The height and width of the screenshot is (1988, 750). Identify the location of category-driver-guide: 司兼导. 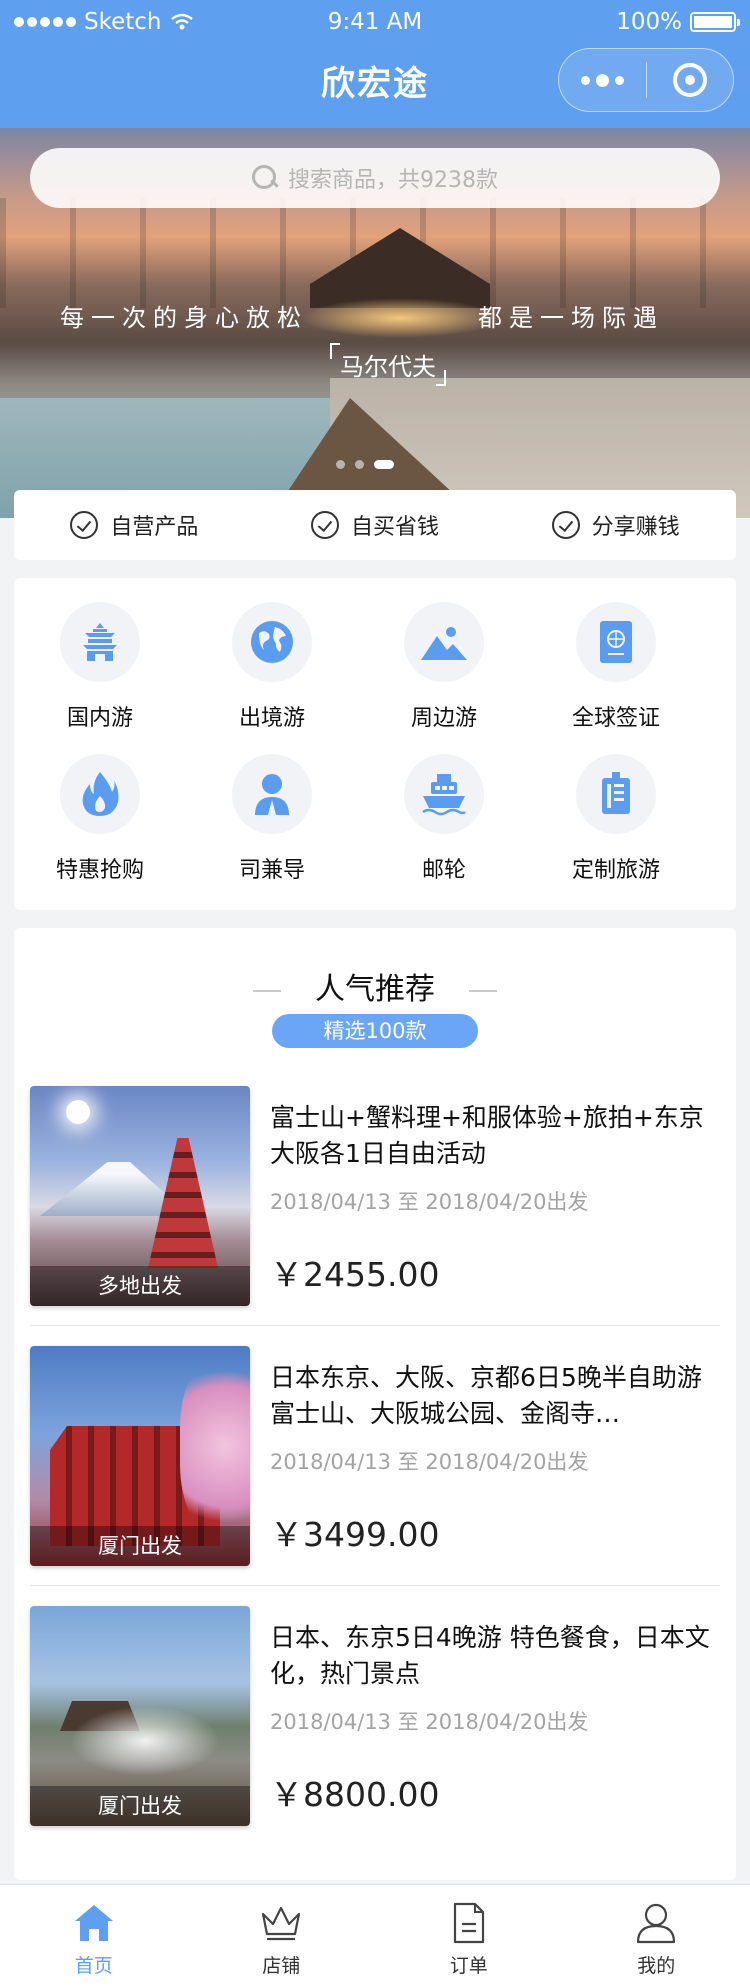
(272, 819).